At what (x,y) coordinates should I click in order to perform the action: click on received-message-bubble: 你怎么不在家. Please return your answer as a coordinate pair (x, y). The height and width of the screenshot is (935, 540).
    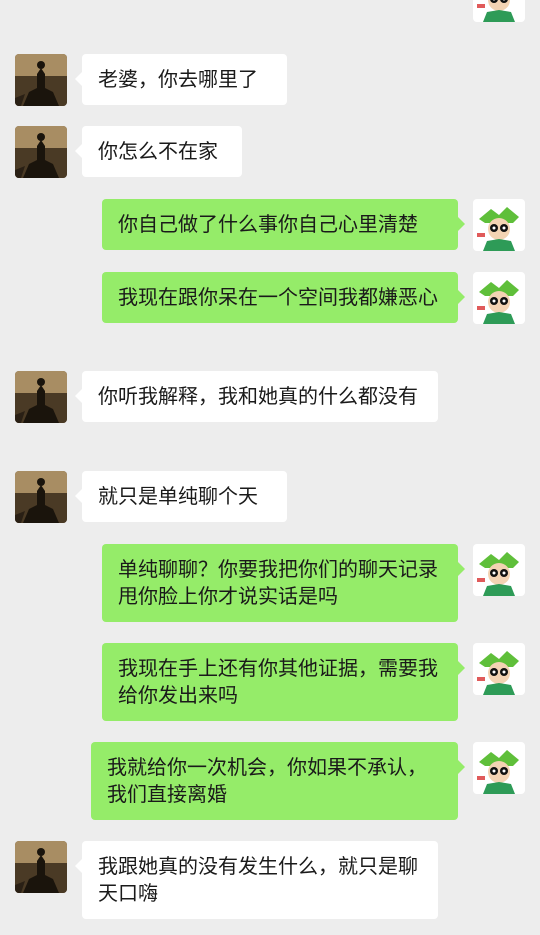
    Looking at the image, I should click on (158, 151).